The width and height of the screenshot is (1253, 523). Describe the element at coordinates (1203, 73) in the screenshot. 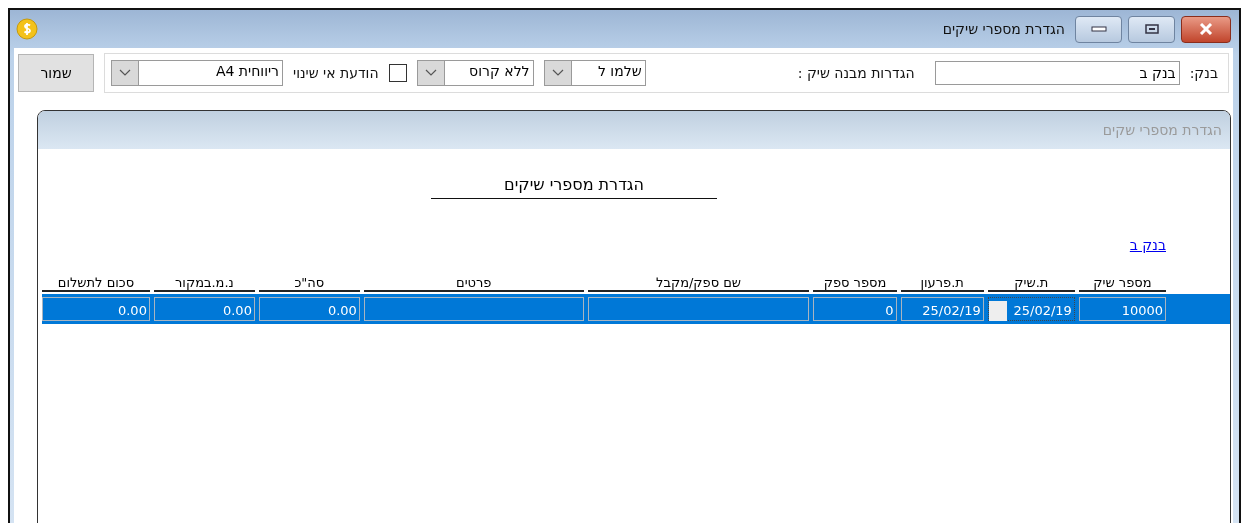

I see `bank-label: בנק:` at that location.